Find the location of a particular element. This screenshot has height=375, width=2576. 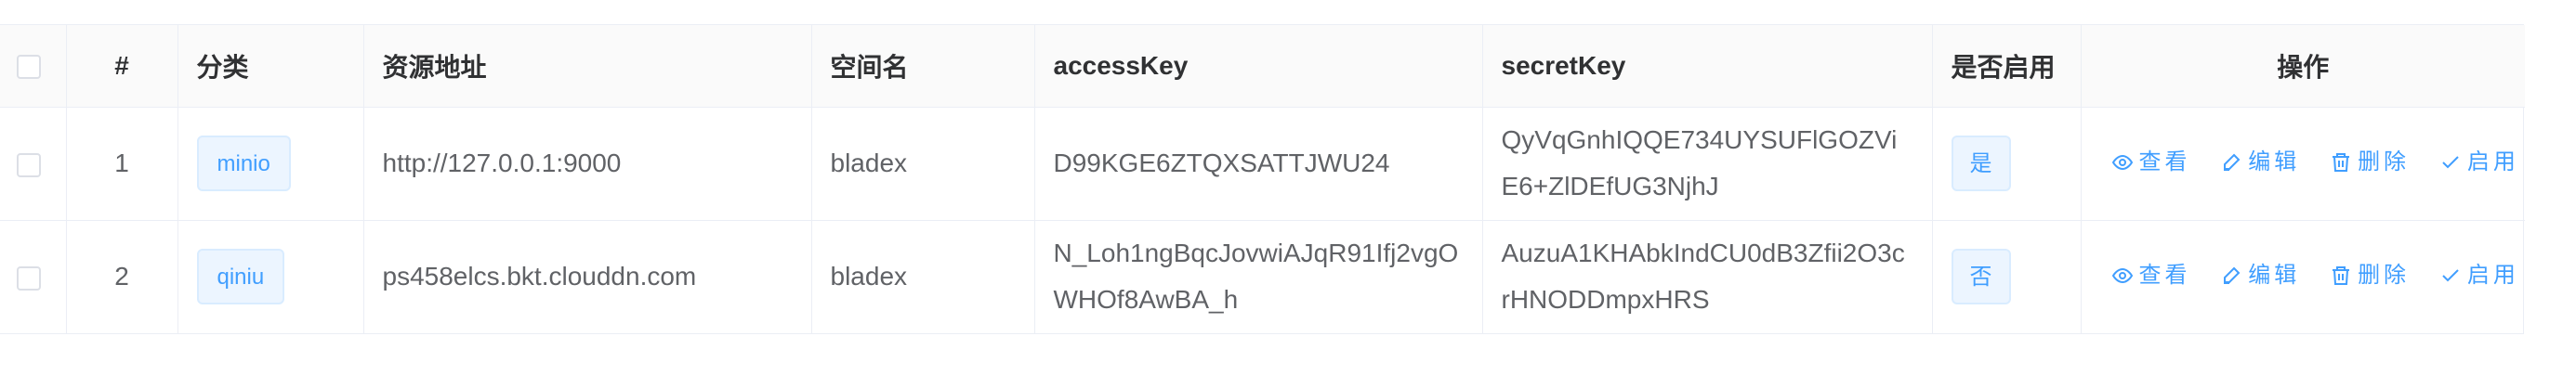

select-all-cell is located at coordinates (33, 66).